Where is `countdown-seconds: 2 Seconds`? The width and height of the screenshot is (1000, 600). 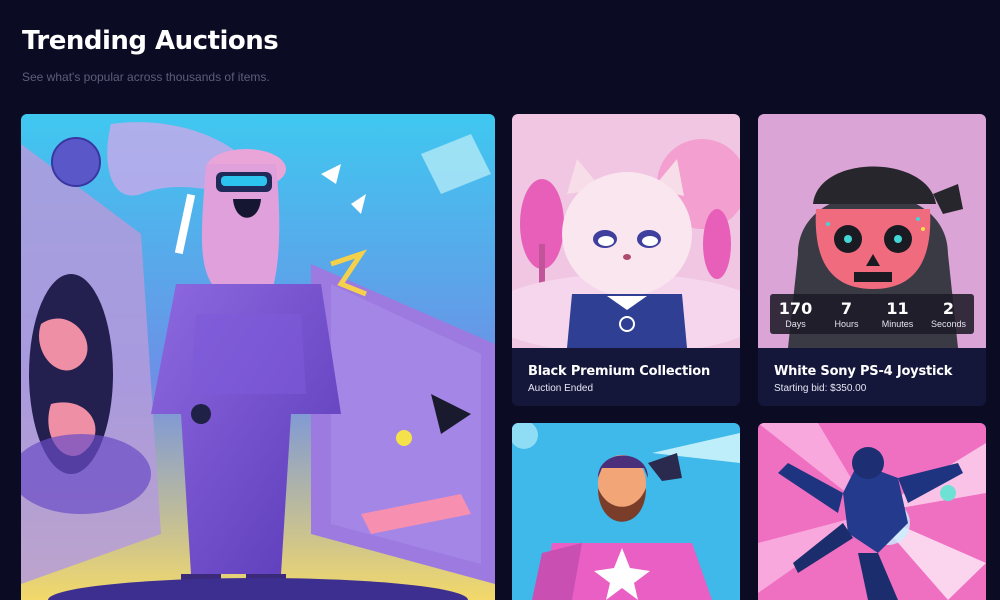
countdown-seconds: 2 Seconds is located at coordinates (949, 314).